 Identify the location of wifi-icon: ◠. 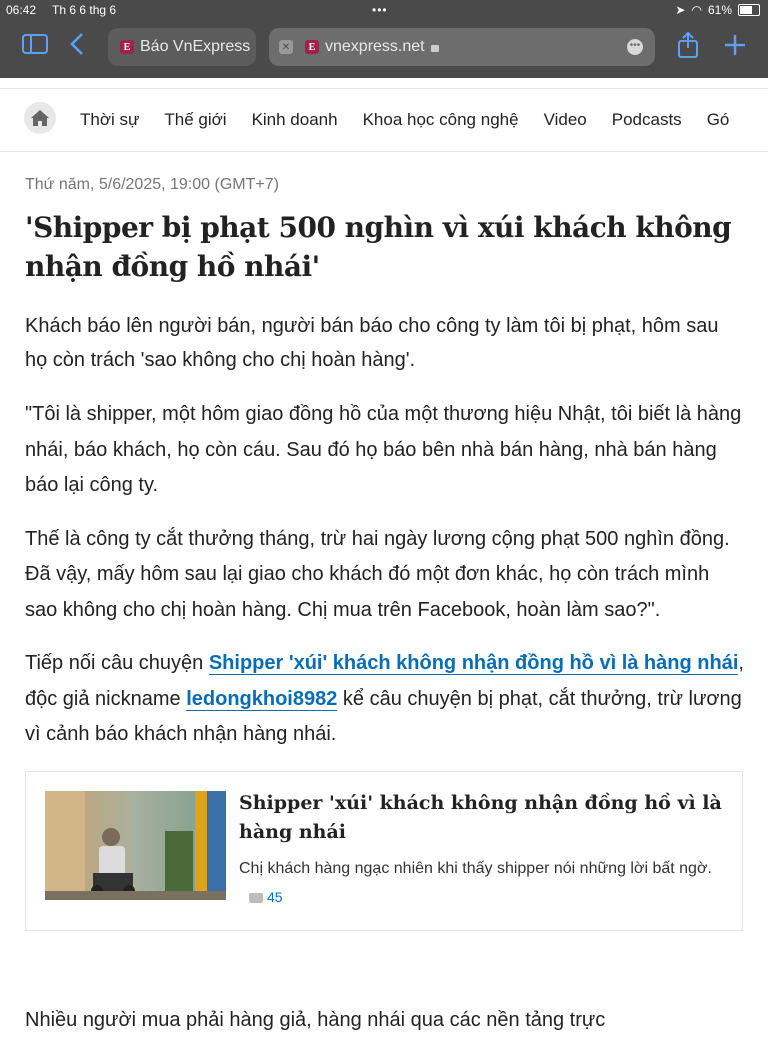
(696, 10).